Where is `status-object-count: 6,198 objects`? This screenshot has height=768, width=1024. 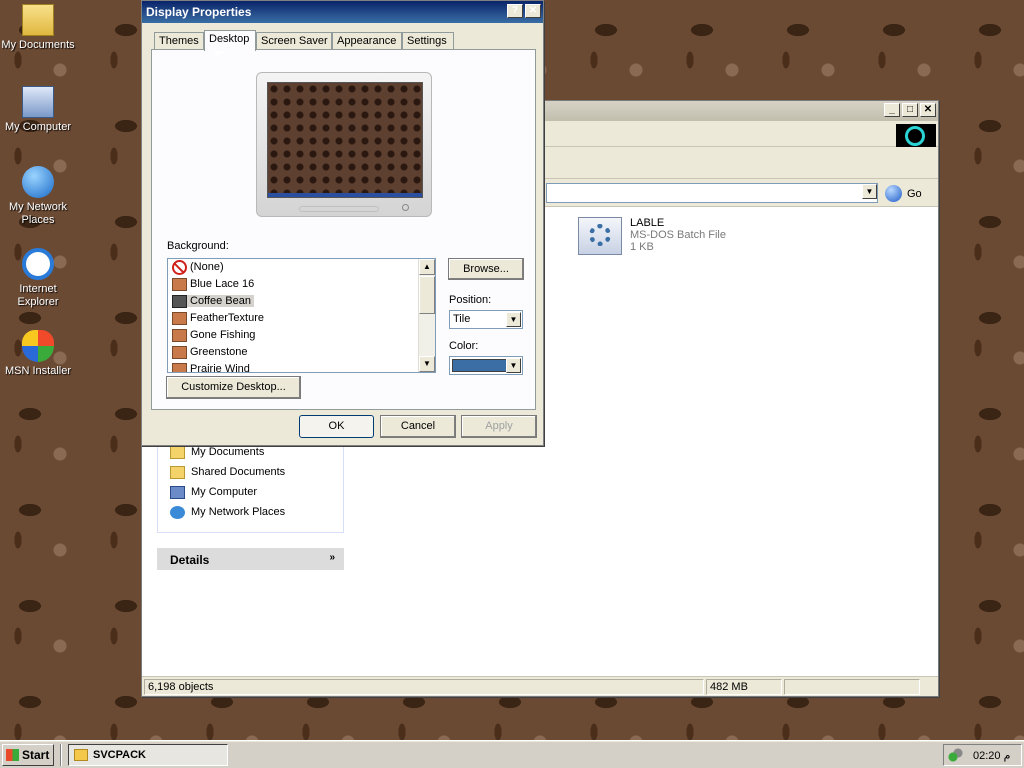
status-object-count: 6,198 objects is located at coordinates (424, 687).